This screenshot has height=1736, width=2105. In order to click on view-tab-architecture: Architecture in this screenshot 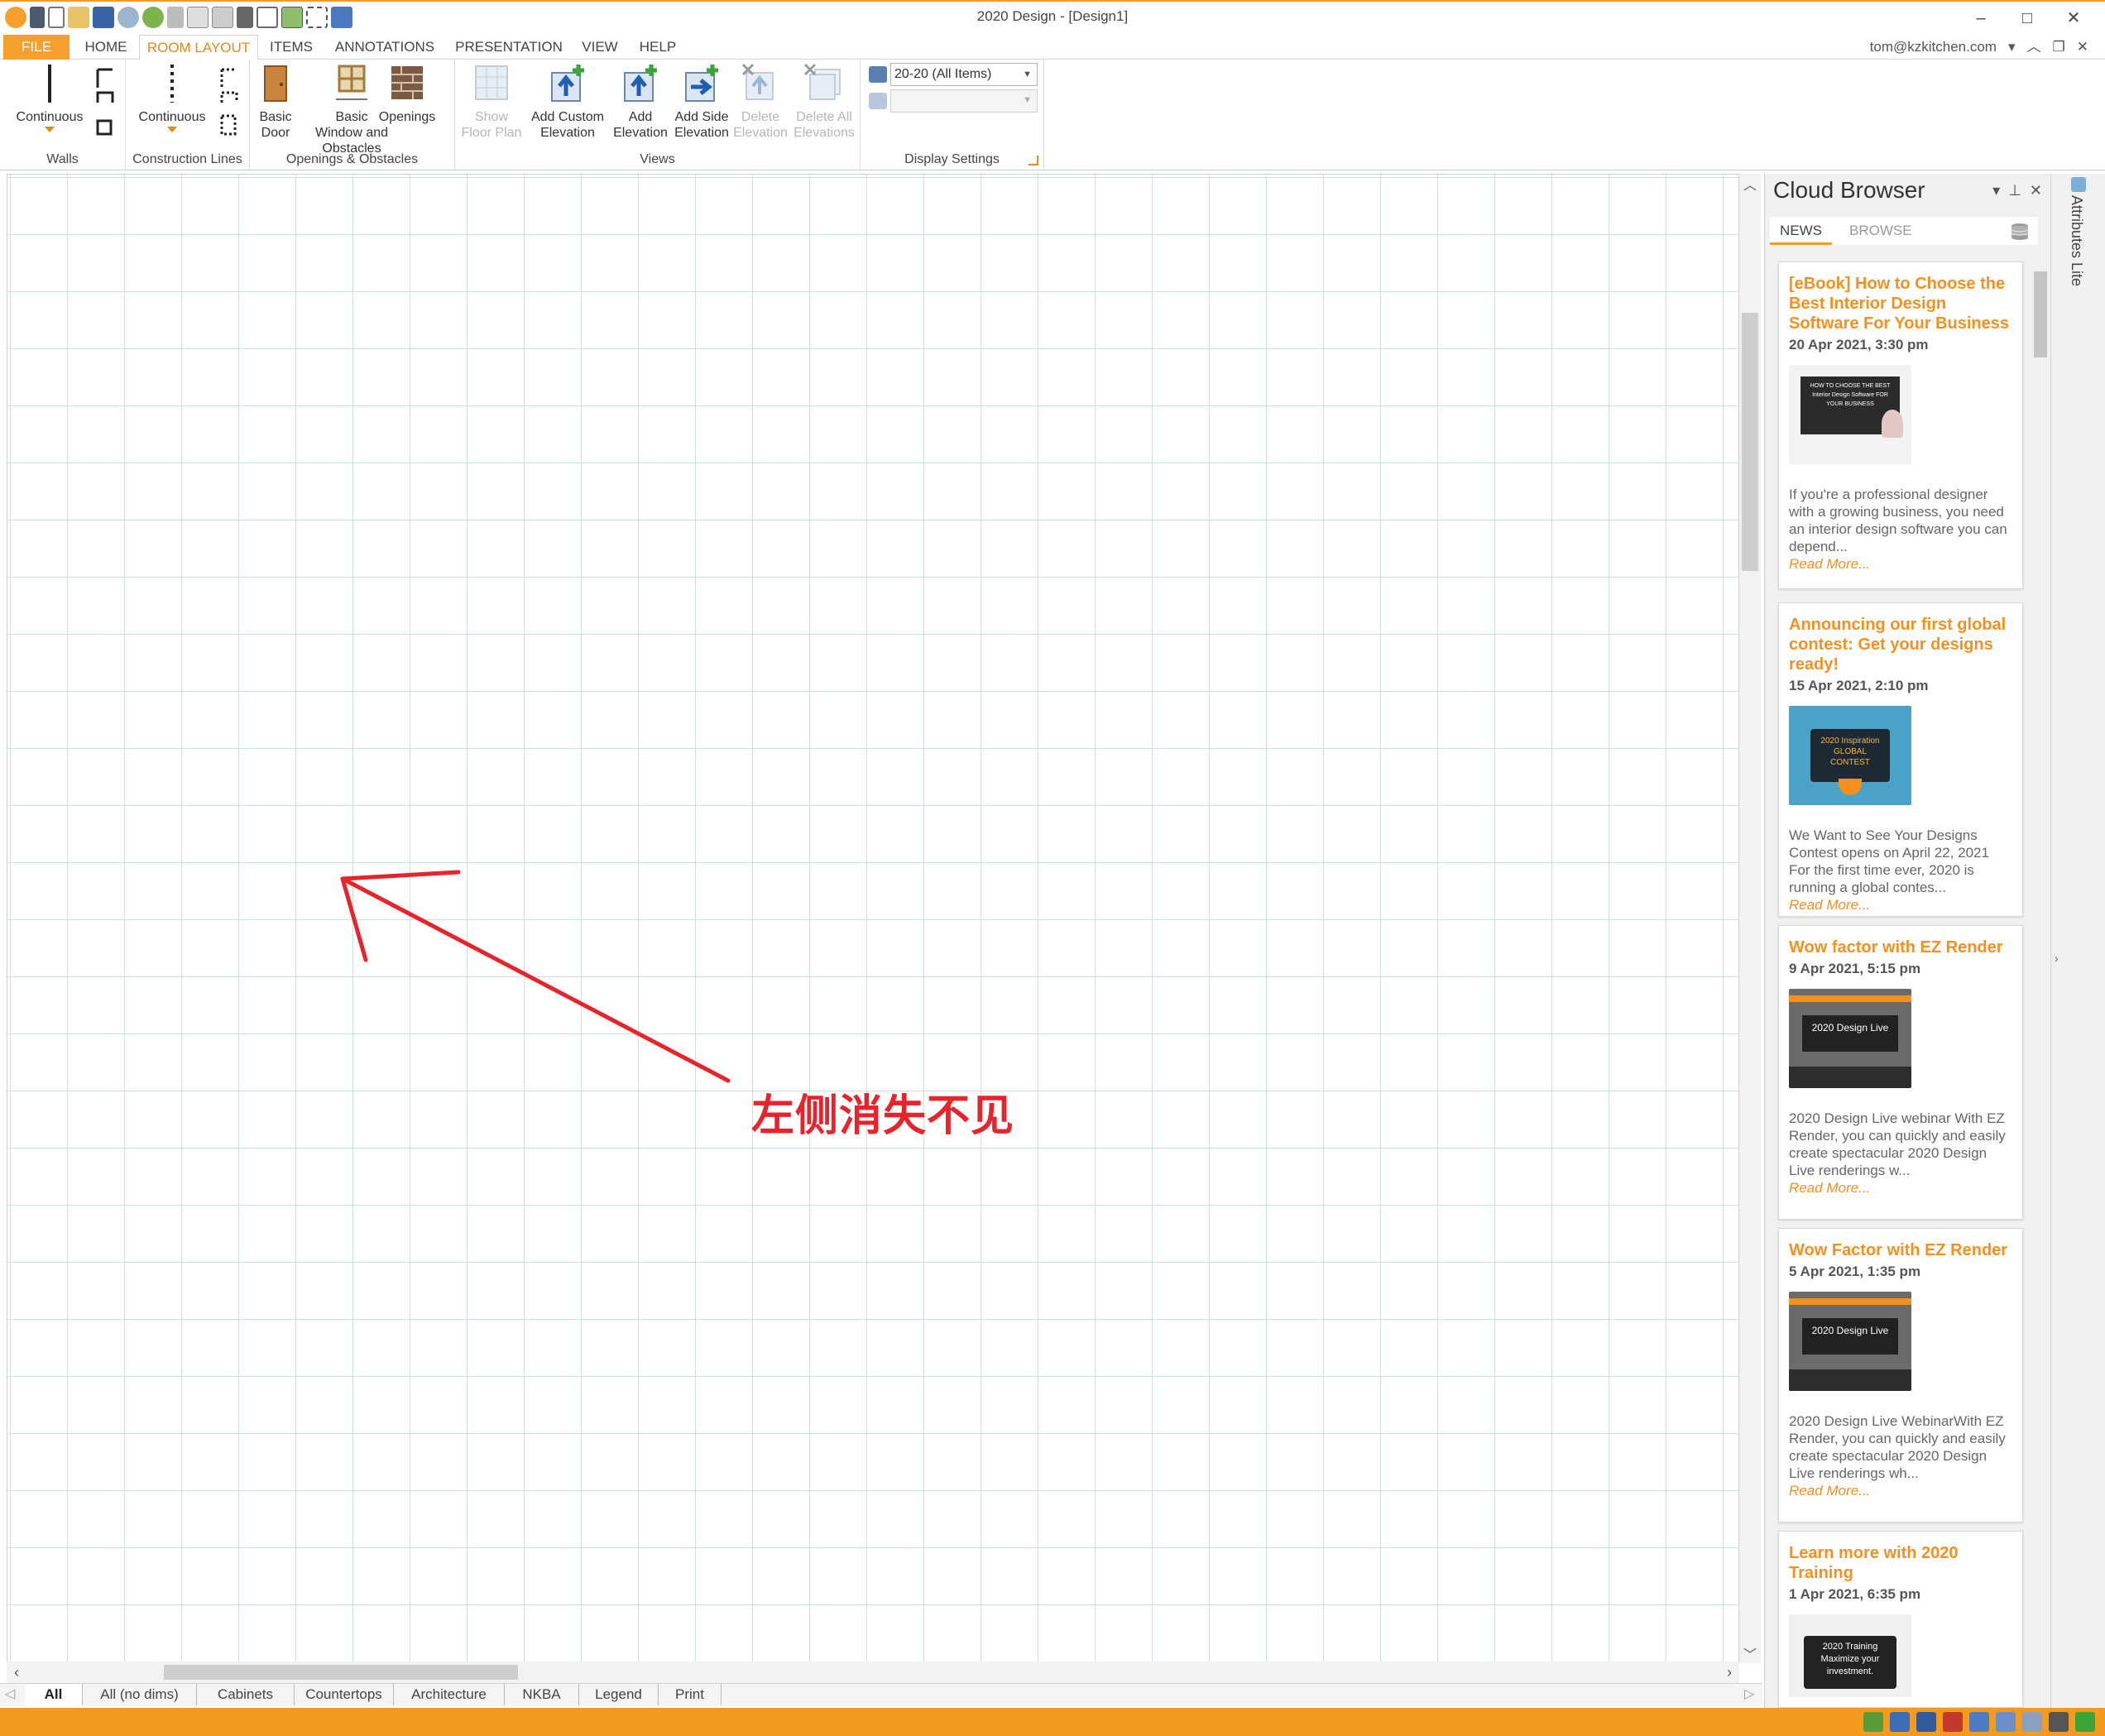, I will do `click(449, 1695)`.